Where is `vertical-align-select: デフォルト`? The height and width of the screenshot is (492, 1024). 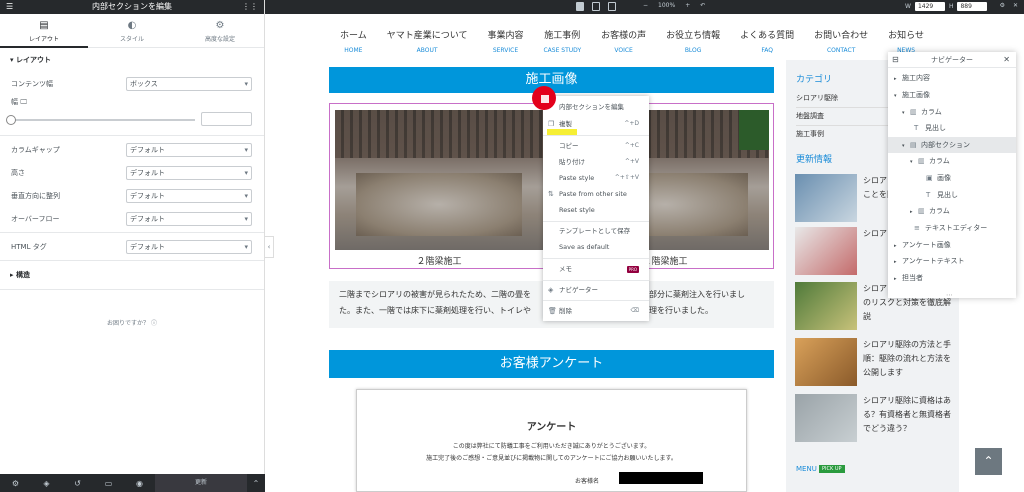 vertical-align-select: デフォルト is located at coordinates (189, 195).